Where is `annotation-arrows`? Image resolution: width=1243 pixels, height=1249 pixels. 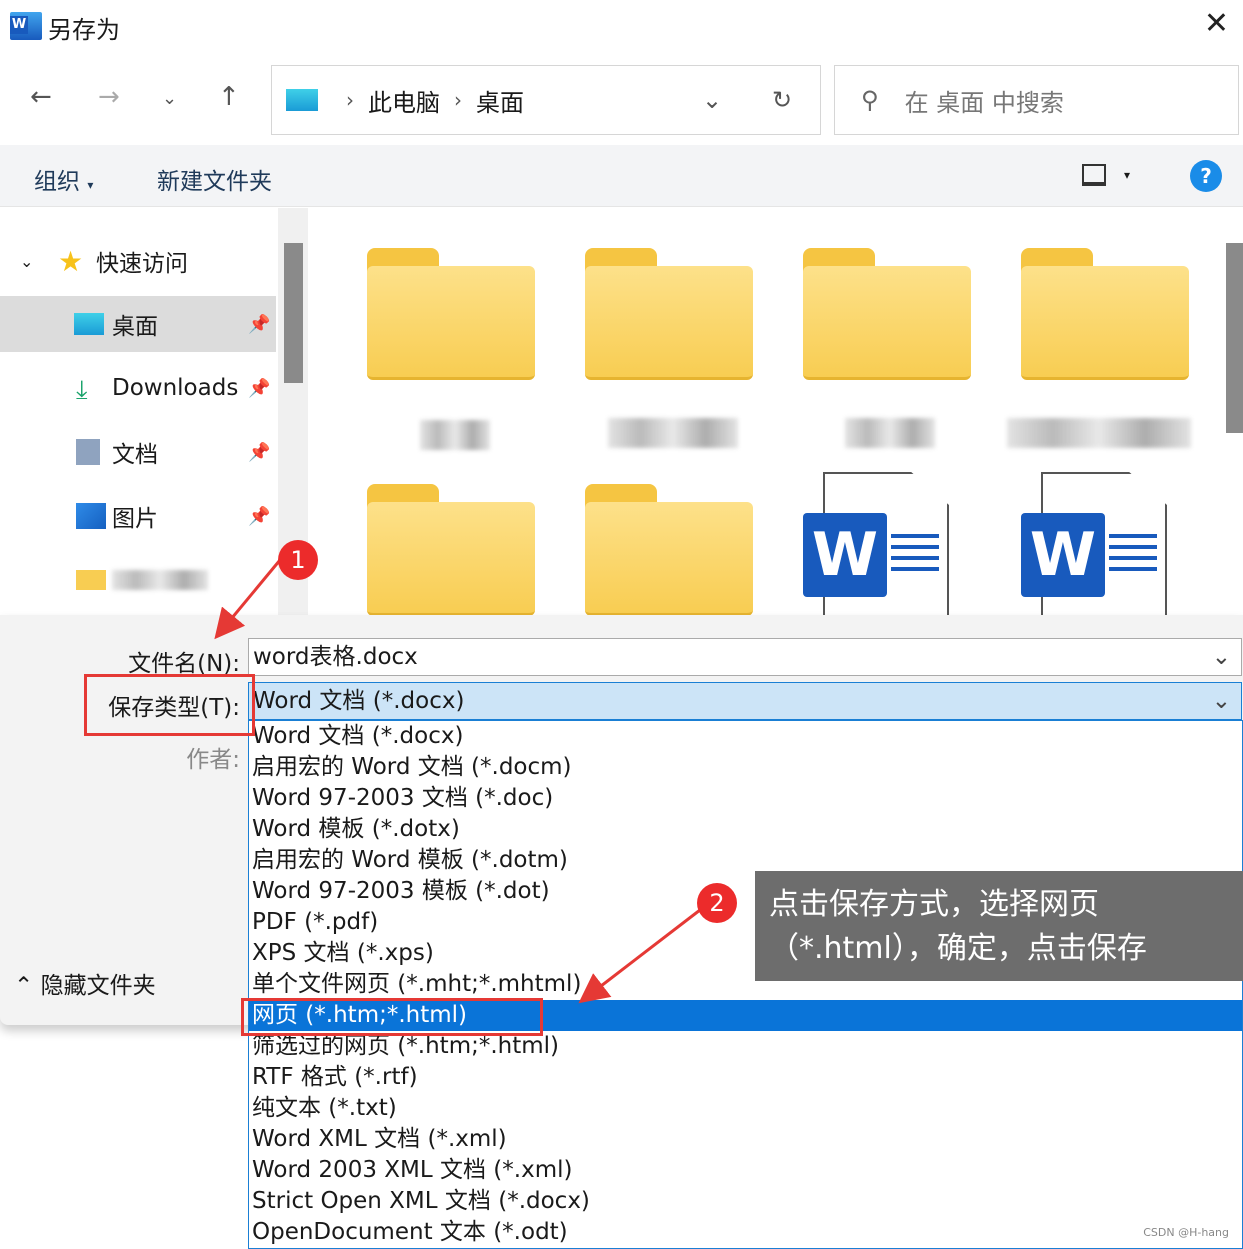
annotation-arrows is located at coordinates (457, 781).